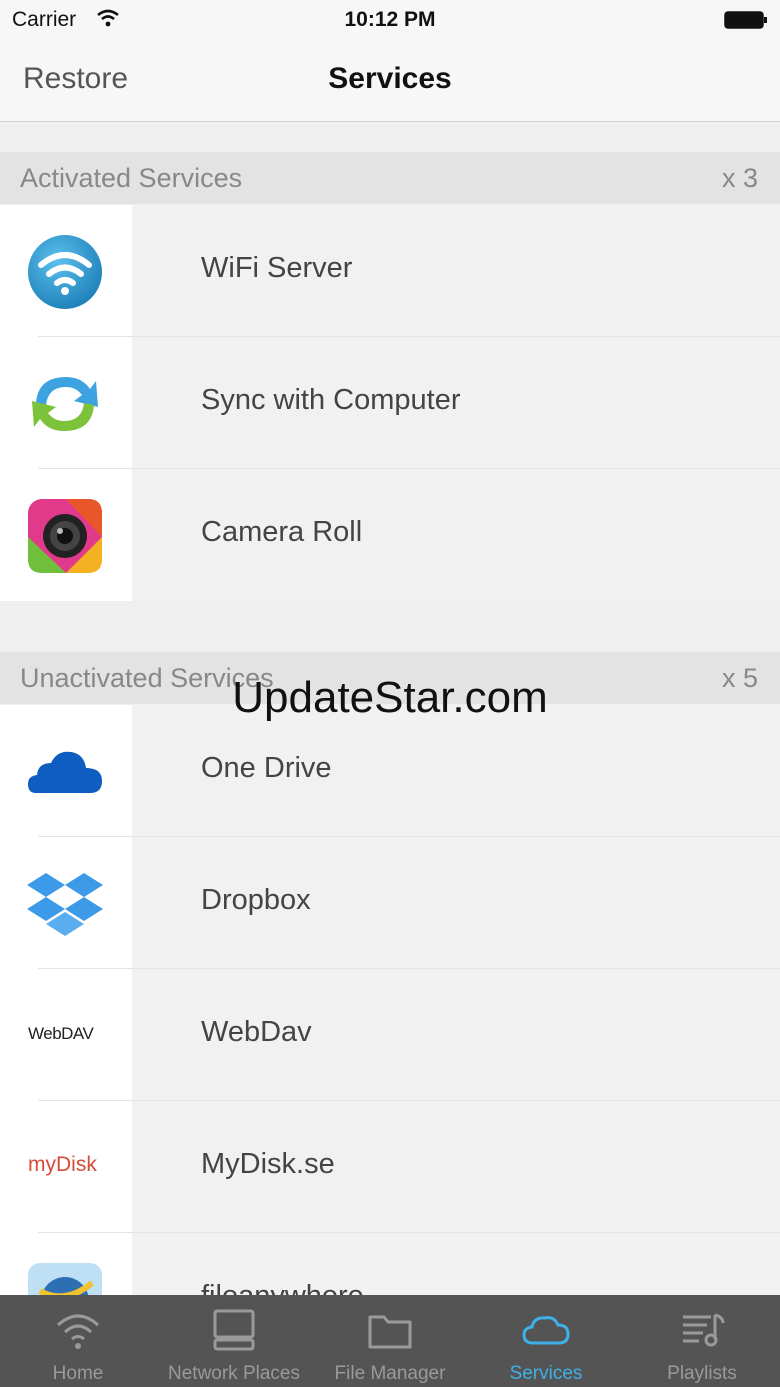 This screenshot has height=1387, width=780. What do you see at coordinates (390, 771) in the screenshot?
I see `service-row-one-drive: One Drive` at bounding box center [390, 771].